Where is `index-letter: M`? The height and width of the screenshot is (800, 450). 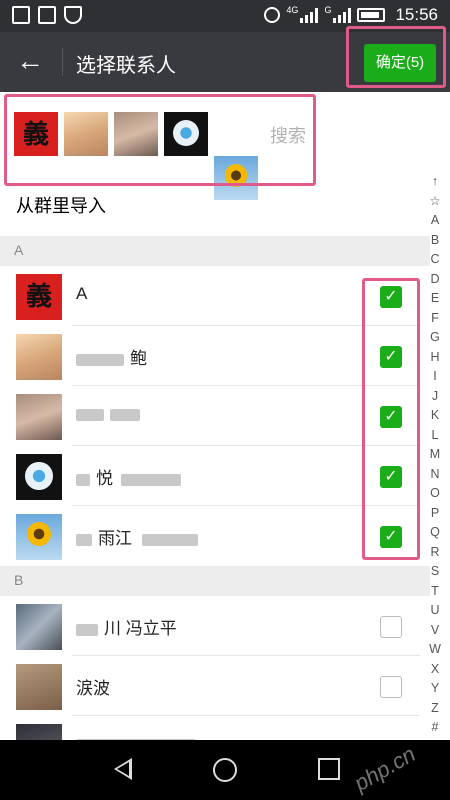 index-letter: M is located at coordinates (435, 455).